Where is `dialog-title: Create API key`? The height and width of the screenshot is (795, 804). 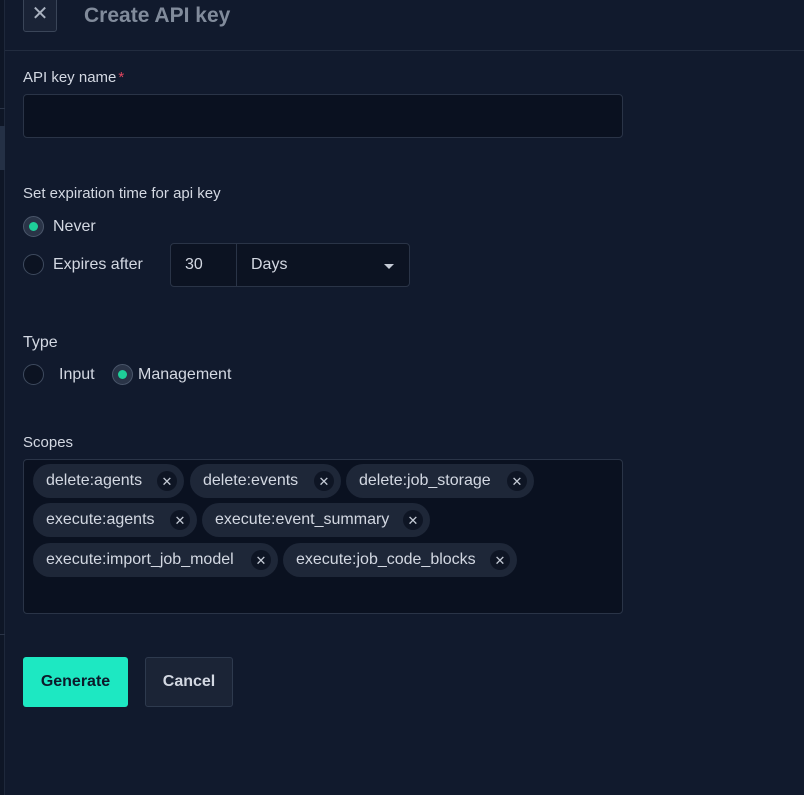 dialog-title: Create API key is located at coordinates (157, 15).